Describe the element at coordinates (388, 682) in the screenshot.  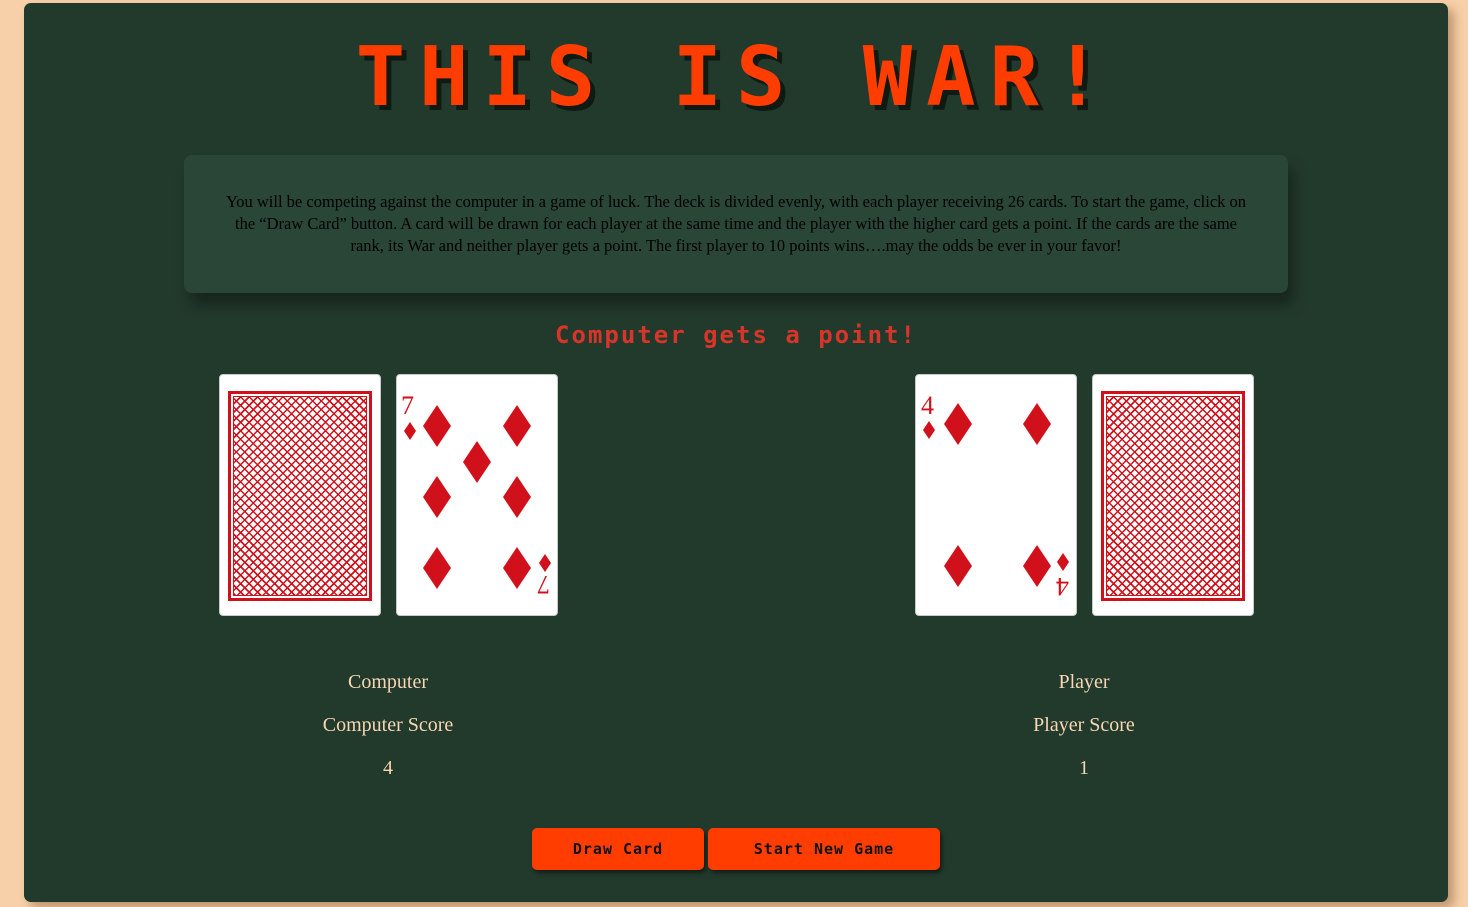
I see `computer-name-label: Computer` at that location.